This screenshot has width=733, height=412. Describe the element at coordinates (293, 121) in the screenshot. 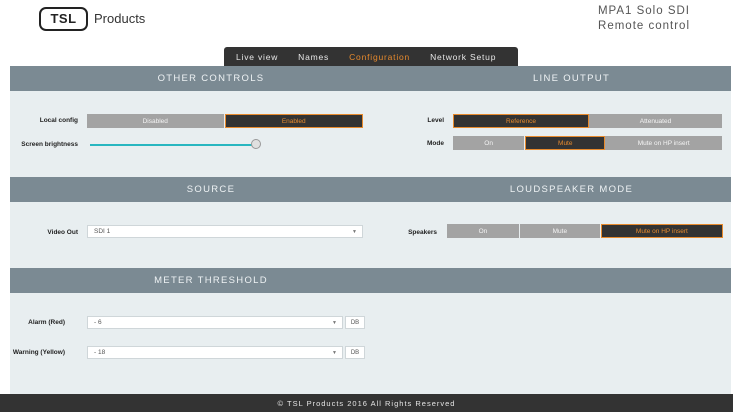

I see `local-config-enabled-option: Enabled` at that location.